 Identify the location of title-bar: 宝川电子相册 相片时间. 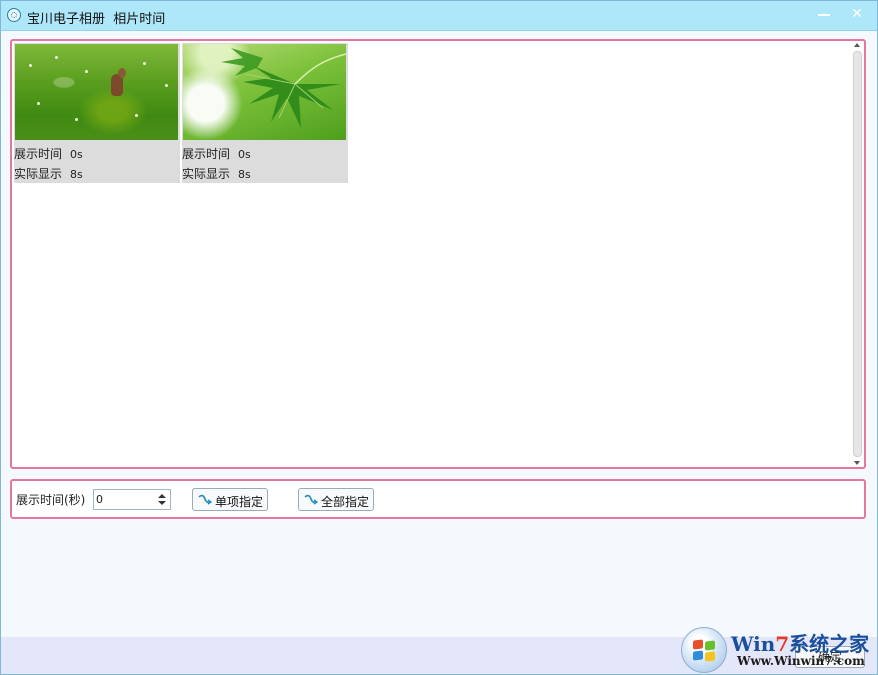
(439, 16).